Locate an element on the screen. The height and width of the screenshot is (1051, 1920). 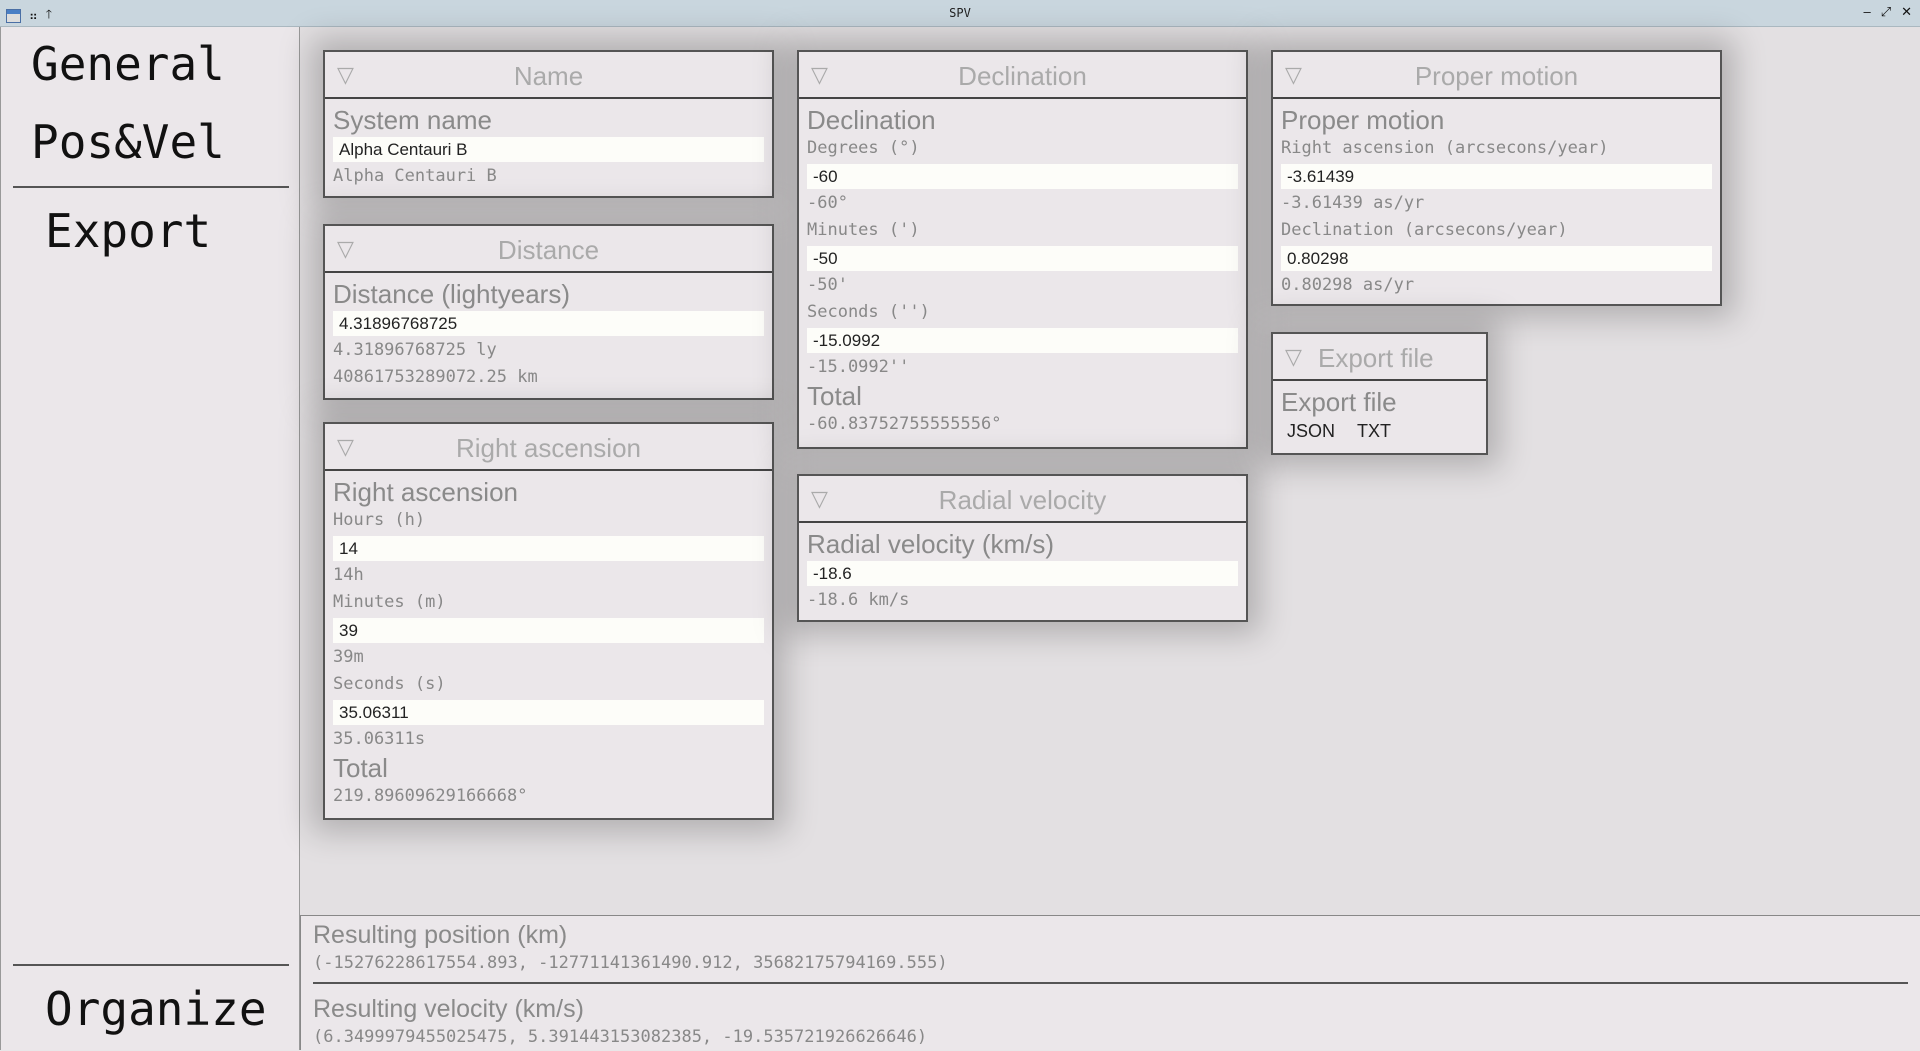
dec-seconds-input is located at coordinates (1022, 340).